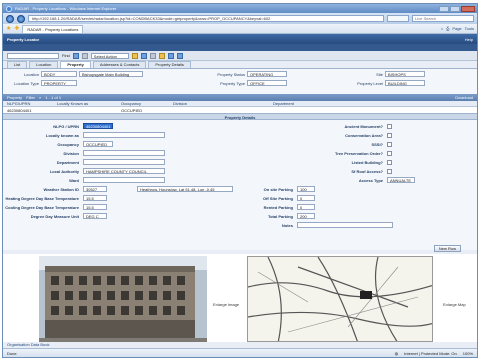 The image size is (484, 360). What do you see at coordinates (152, 55) in the screenshot?
I see `print-report-icon` at bounding box center [152, 55].